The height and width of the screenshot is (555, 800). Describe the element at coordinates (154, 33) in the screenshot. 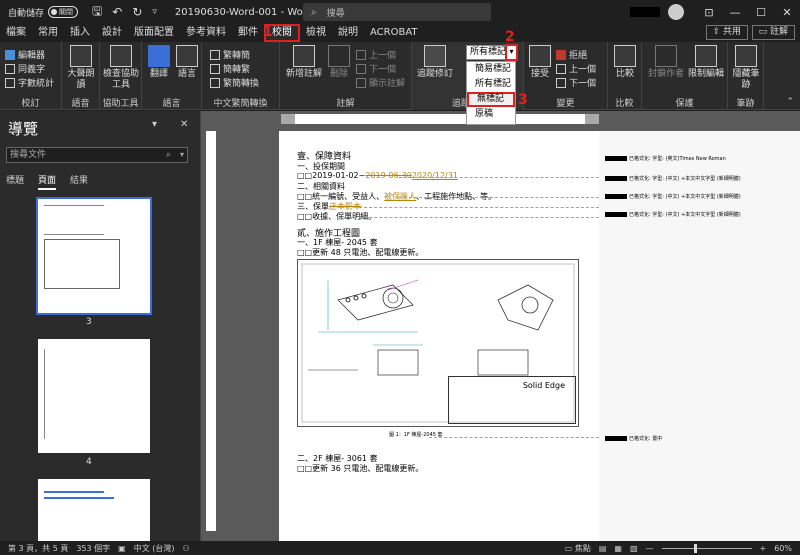

I see `tab-layout: 版面配置` at that location.